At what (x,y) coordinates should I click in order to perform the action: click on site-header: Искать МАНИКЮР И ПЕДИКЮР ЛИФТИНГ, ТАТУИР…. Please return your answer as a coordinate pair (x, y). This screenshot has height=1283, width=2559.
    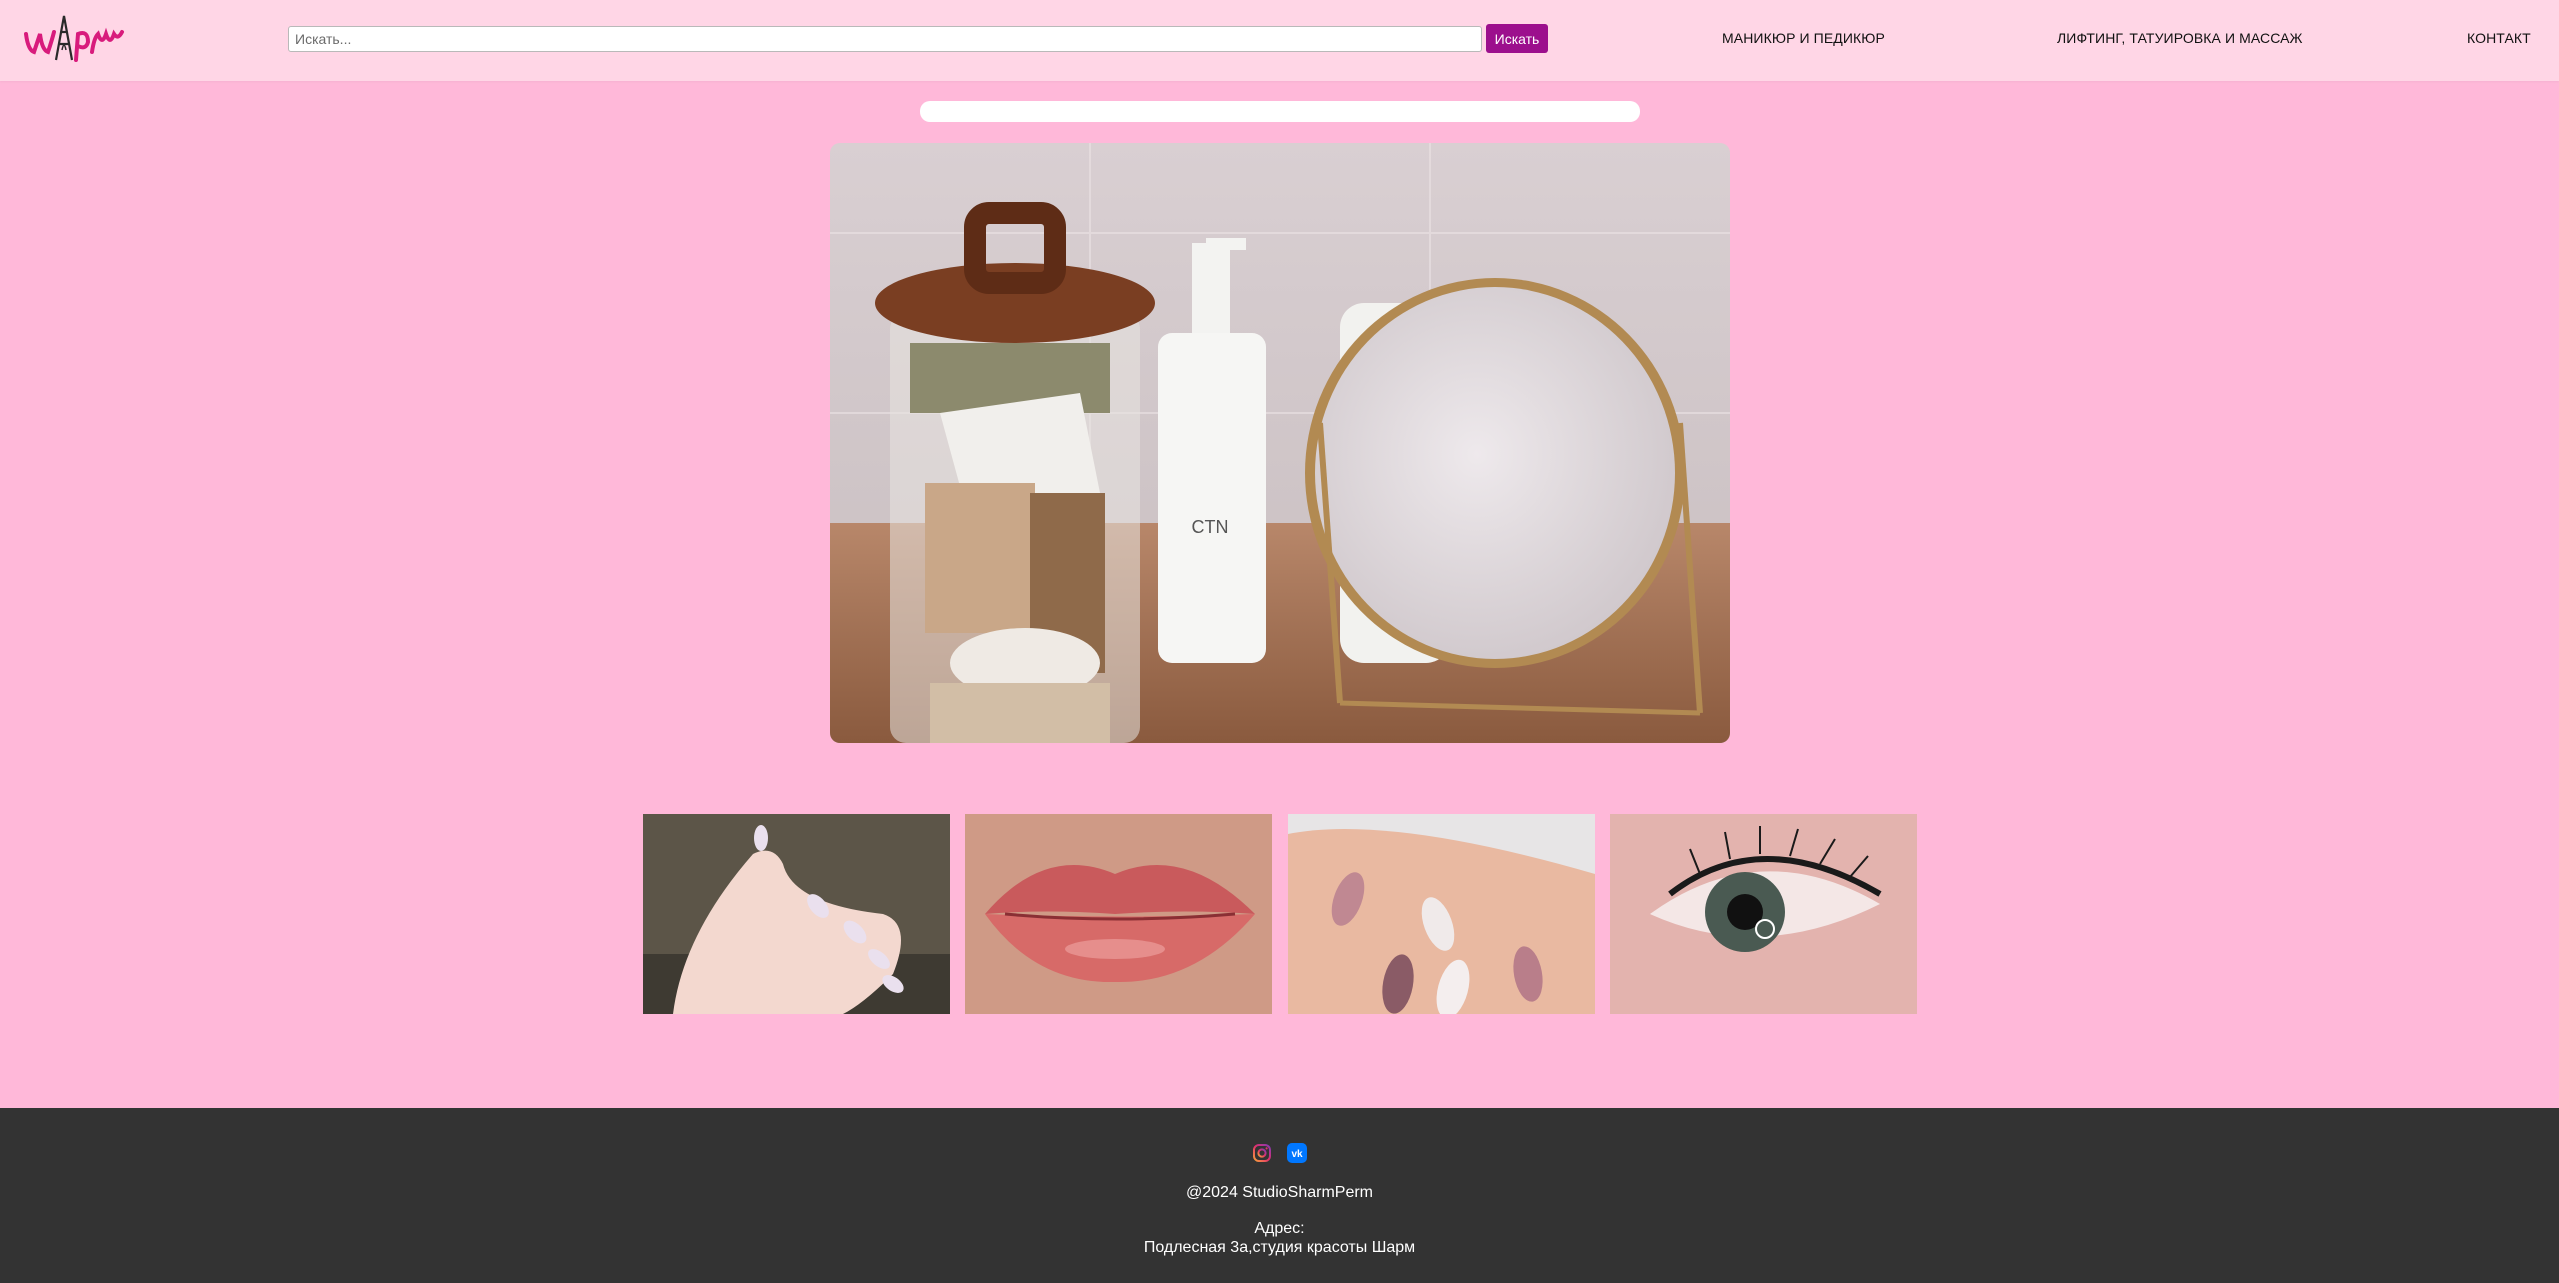
    Looking at the image, I should click on (1279, 40).